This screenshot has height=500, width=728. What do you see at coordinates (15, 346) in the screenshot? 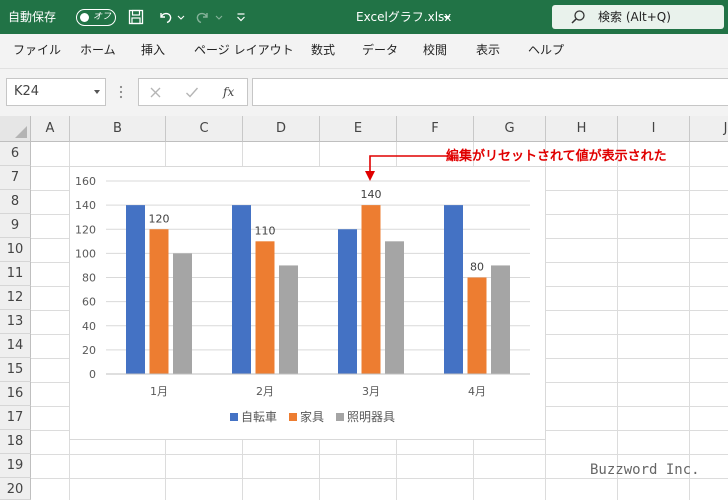
I see `row-header-14: 14` at bounding box center [15, 346].